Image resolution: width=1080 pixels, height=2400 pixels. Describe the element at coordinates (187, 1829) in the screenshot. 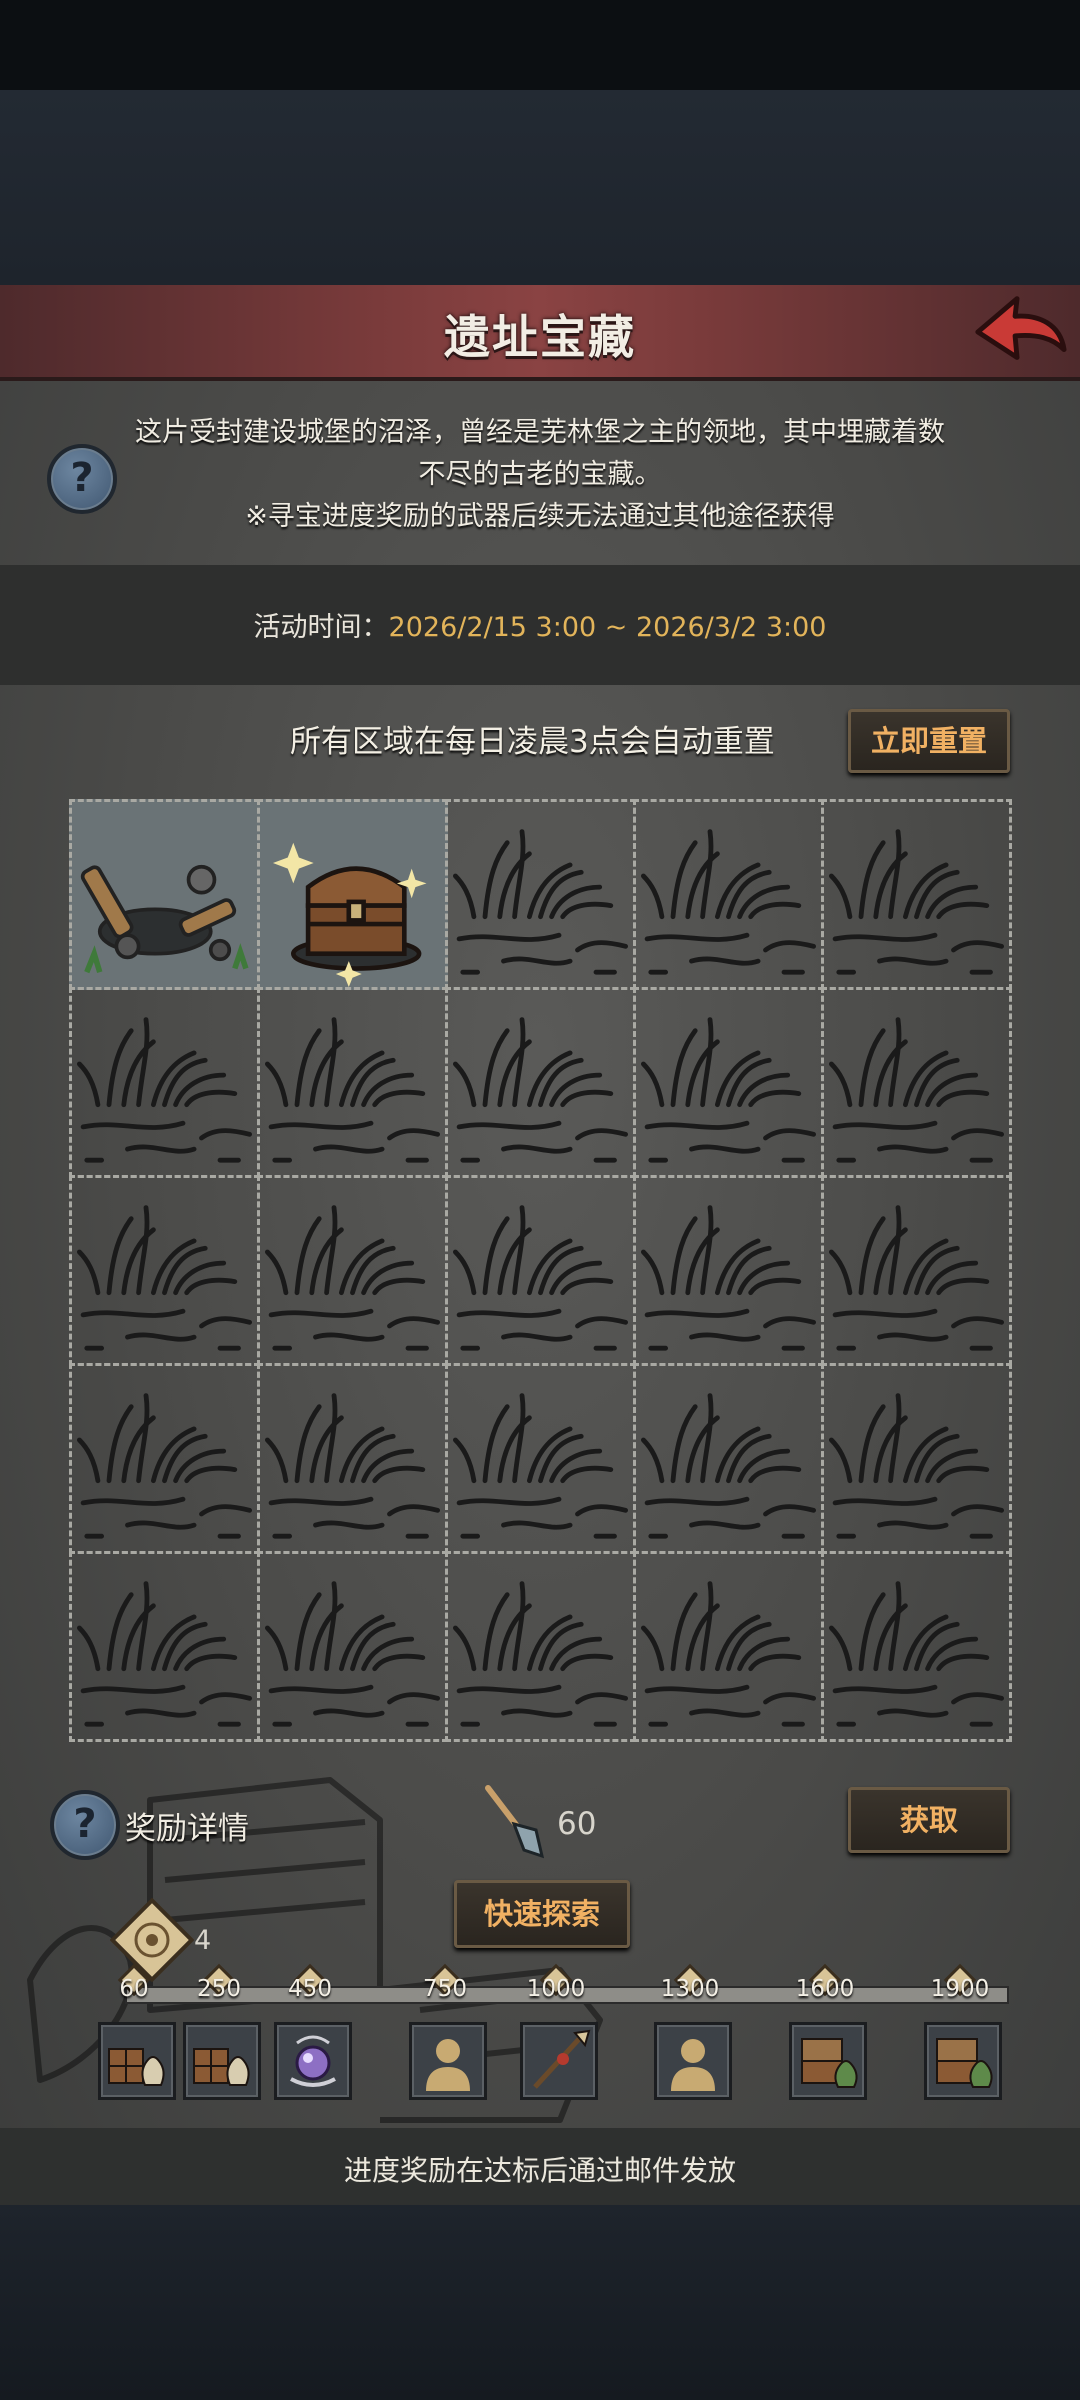

I see `reward-details-label: 奖励详情` at that location.